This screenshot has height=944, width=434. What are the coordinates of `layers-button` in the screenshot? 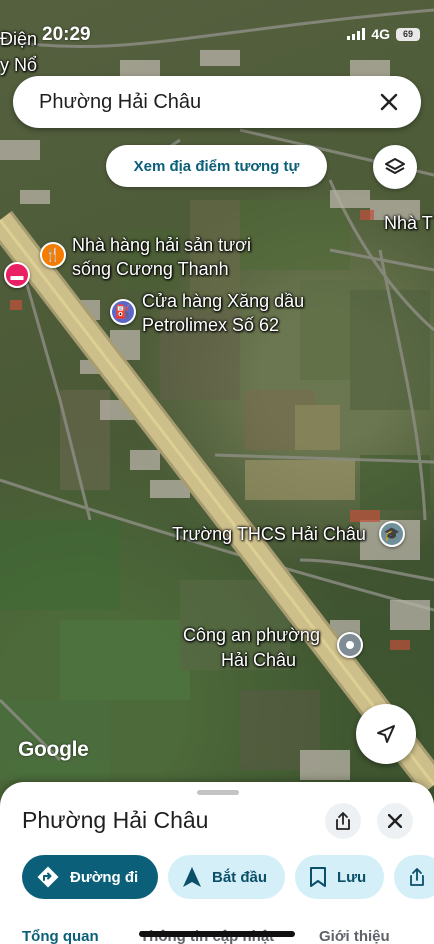 It's located at (395, 167).